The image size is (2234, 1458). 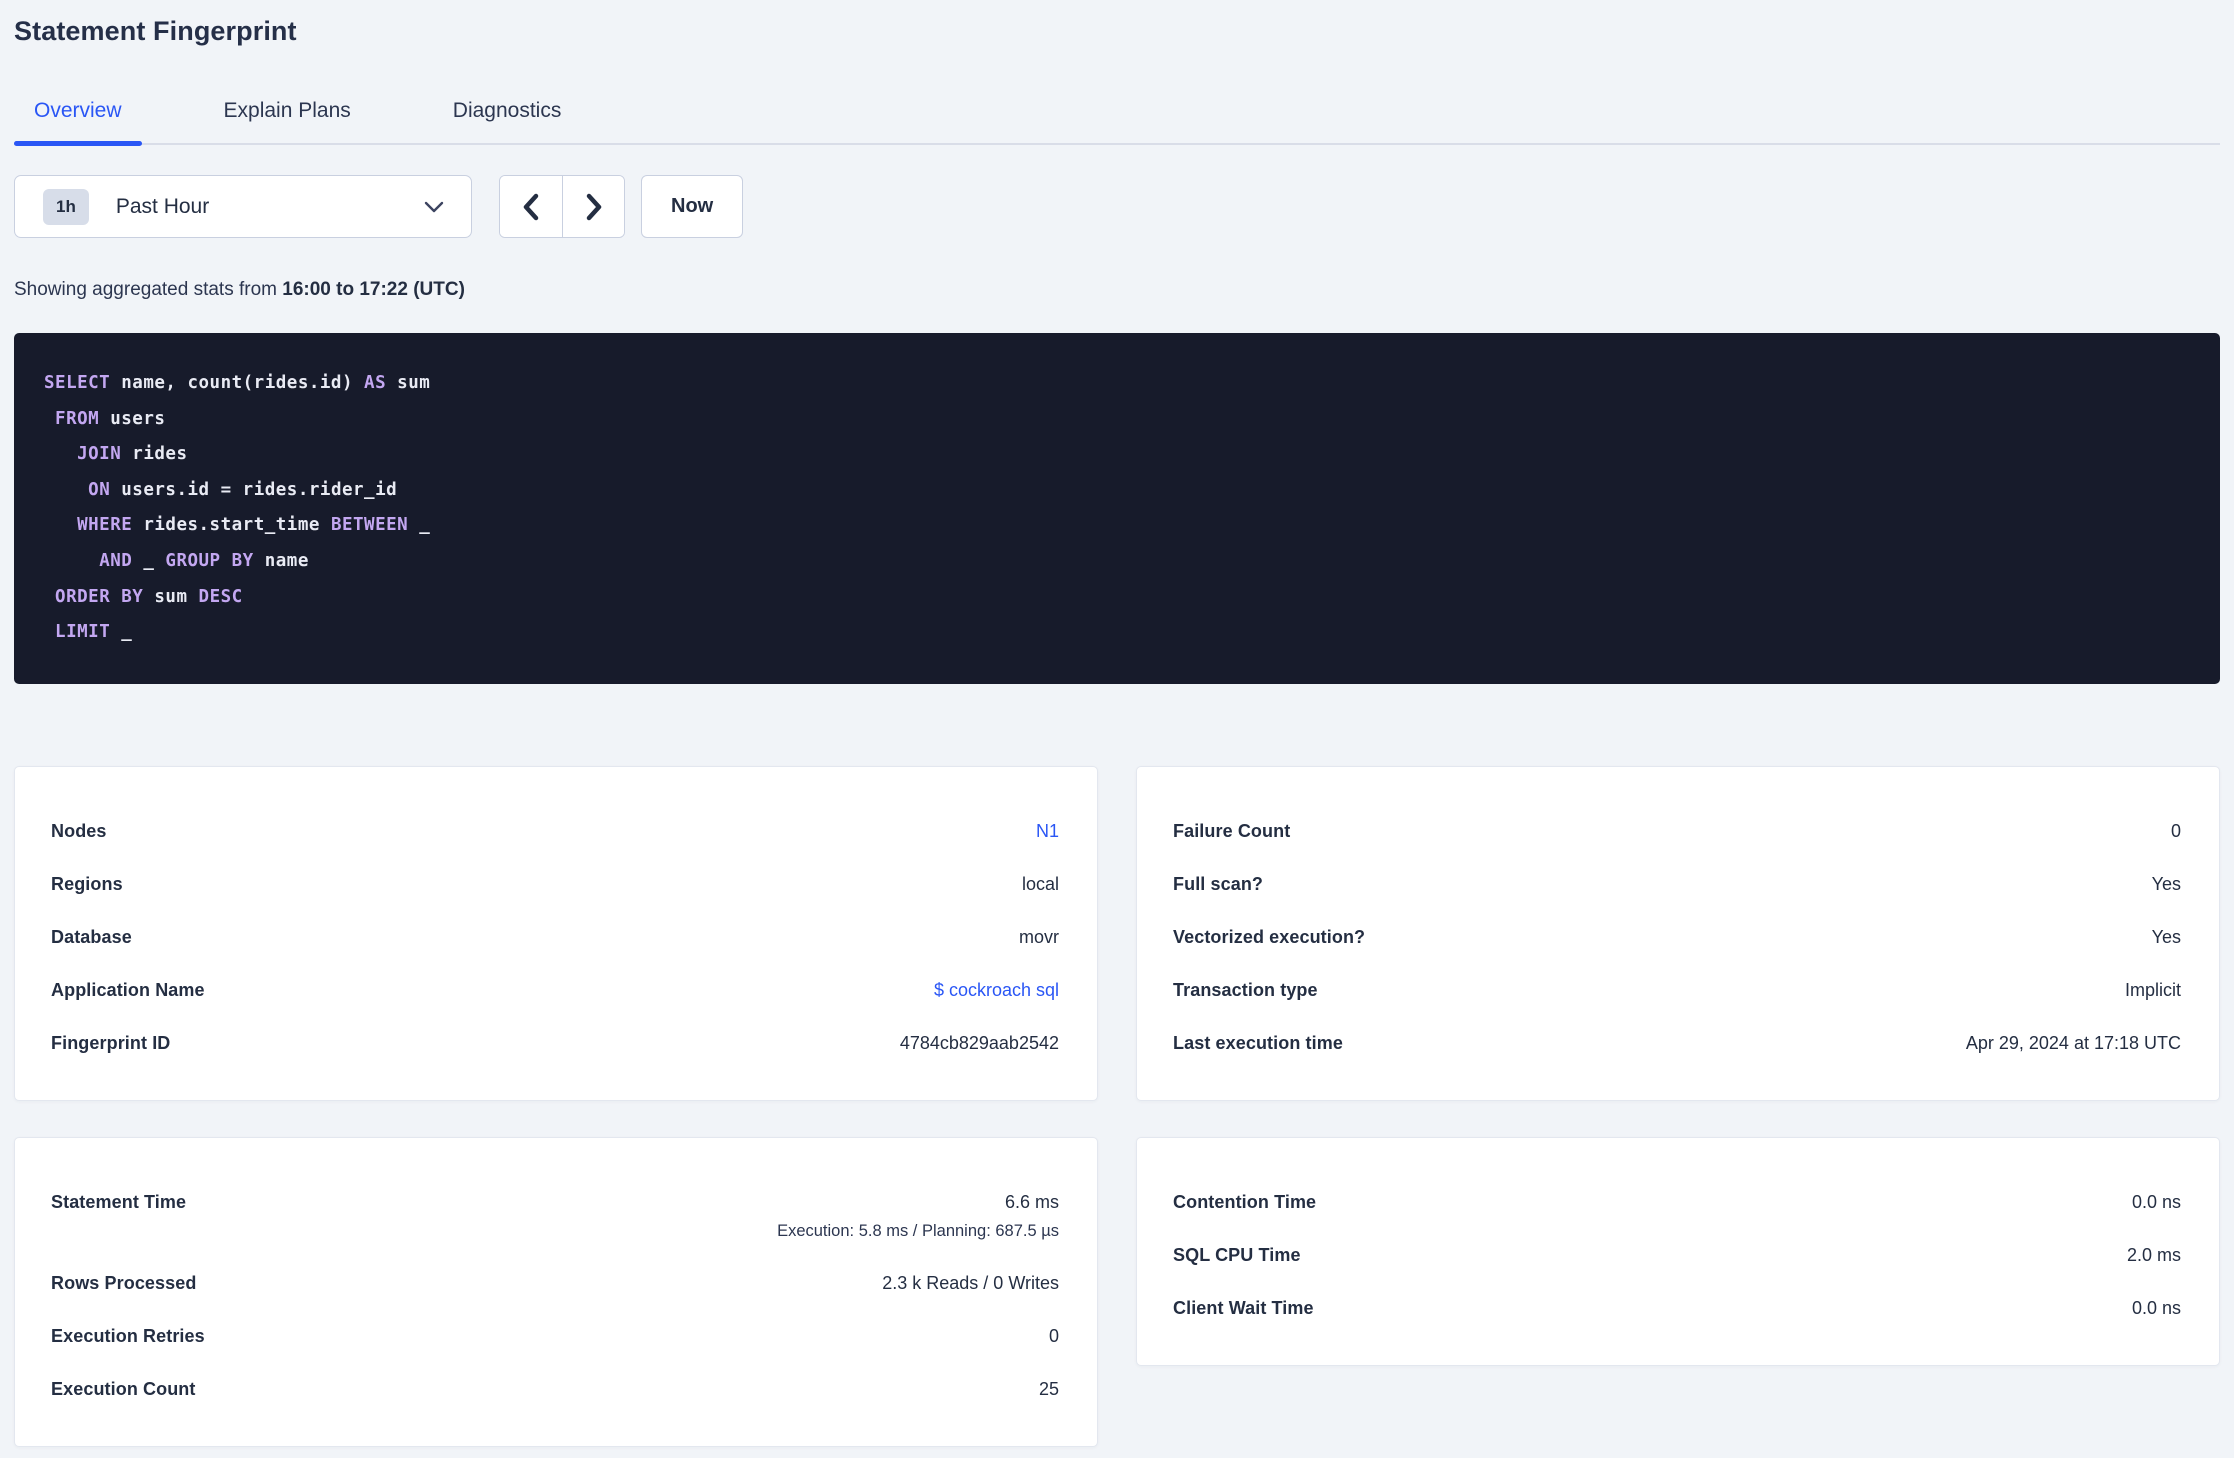 I want to click on summary-row: Execution Retries 0, so click(x=555, y=1336).